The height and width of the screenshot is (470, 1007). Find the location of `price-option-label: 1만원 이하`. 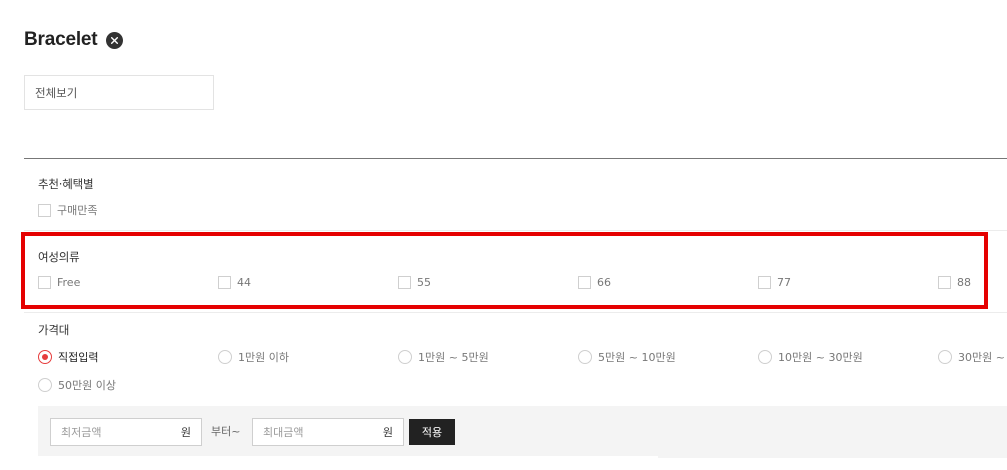

price-option-label: 1만원 이하 is located at coordinates (263, 357).